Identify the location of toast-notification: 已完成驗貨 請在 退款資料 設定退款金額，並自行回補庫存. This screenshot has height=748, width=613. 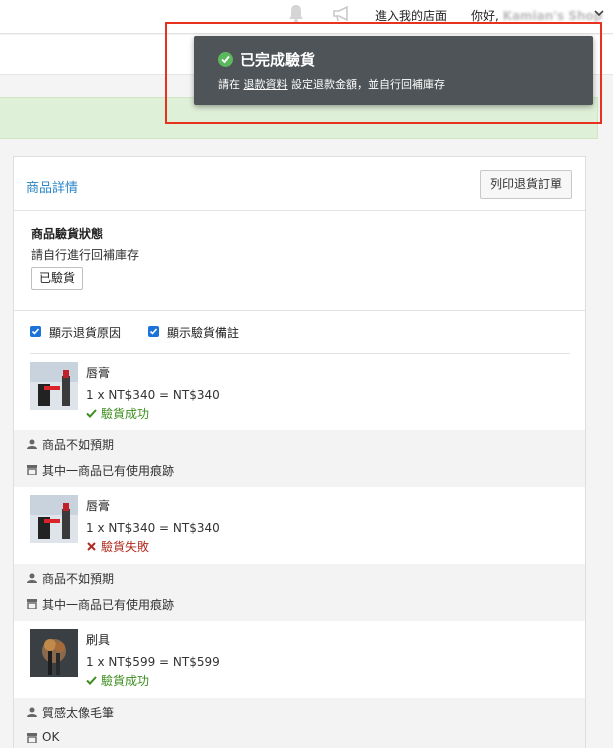
(393, 70).